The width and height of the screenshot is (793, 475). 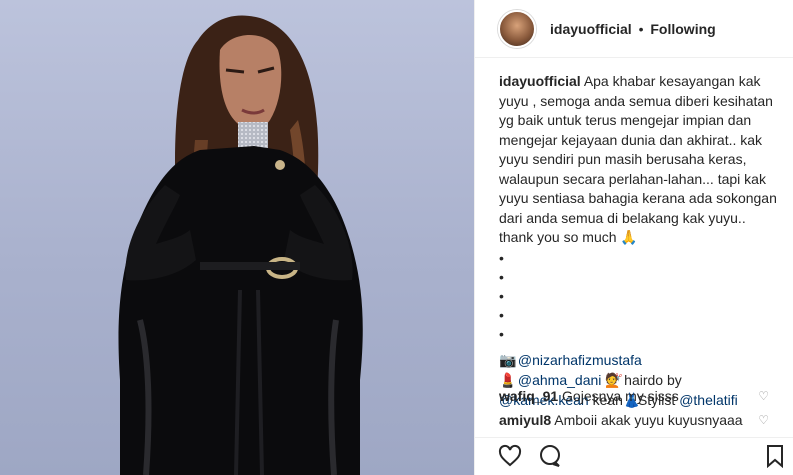 What do you see at coordinates (633, 456) in the screenshot?
I see `action-bar` at bounding box center [633, 456].